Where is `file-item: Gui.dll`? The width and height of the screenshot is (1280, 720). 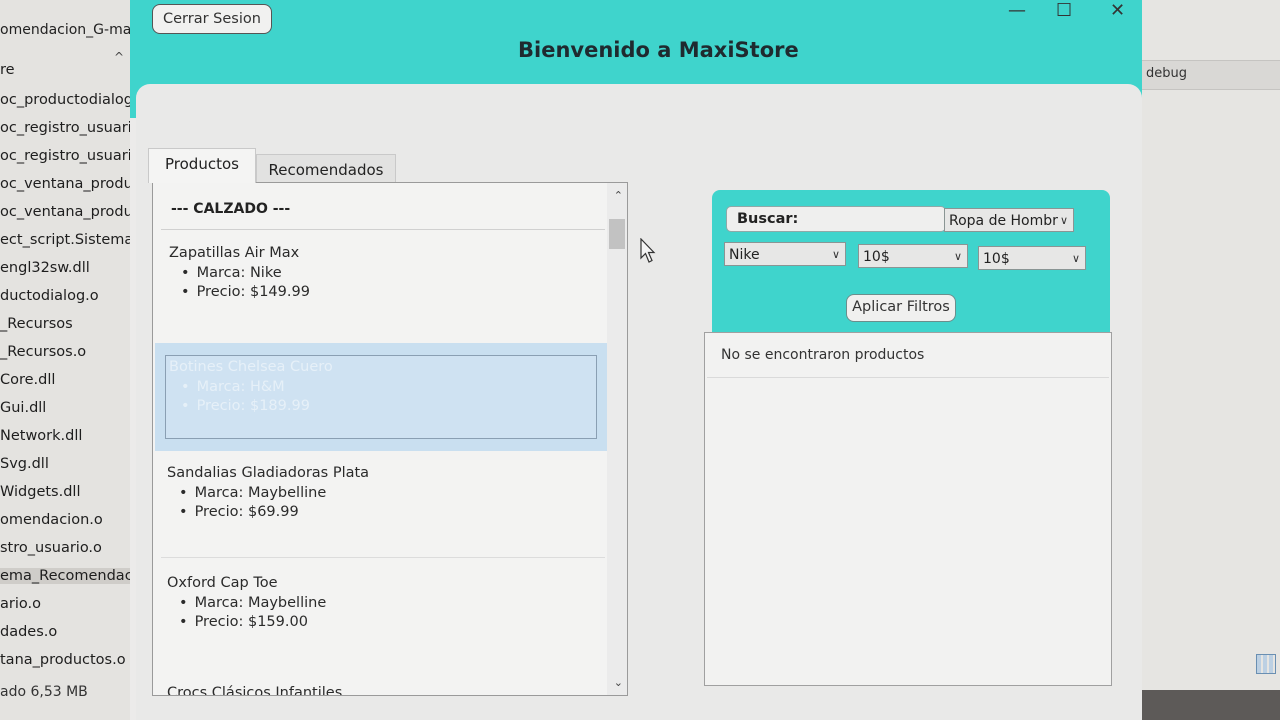
file-item: Gui.dll is located at coordinates (23, 408).